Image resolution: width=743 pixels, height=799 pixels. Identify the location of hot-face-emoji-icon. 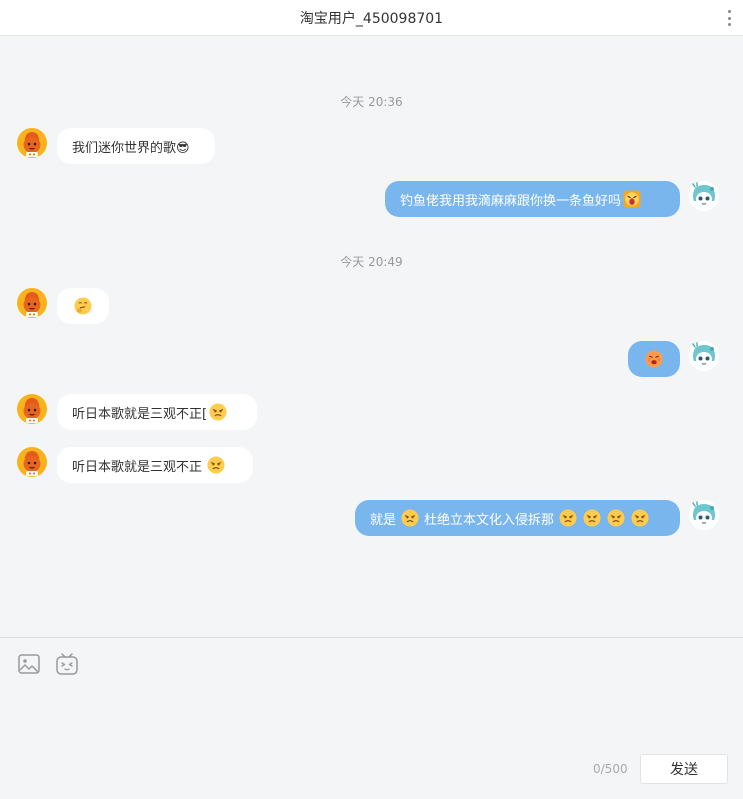
(654, 359).